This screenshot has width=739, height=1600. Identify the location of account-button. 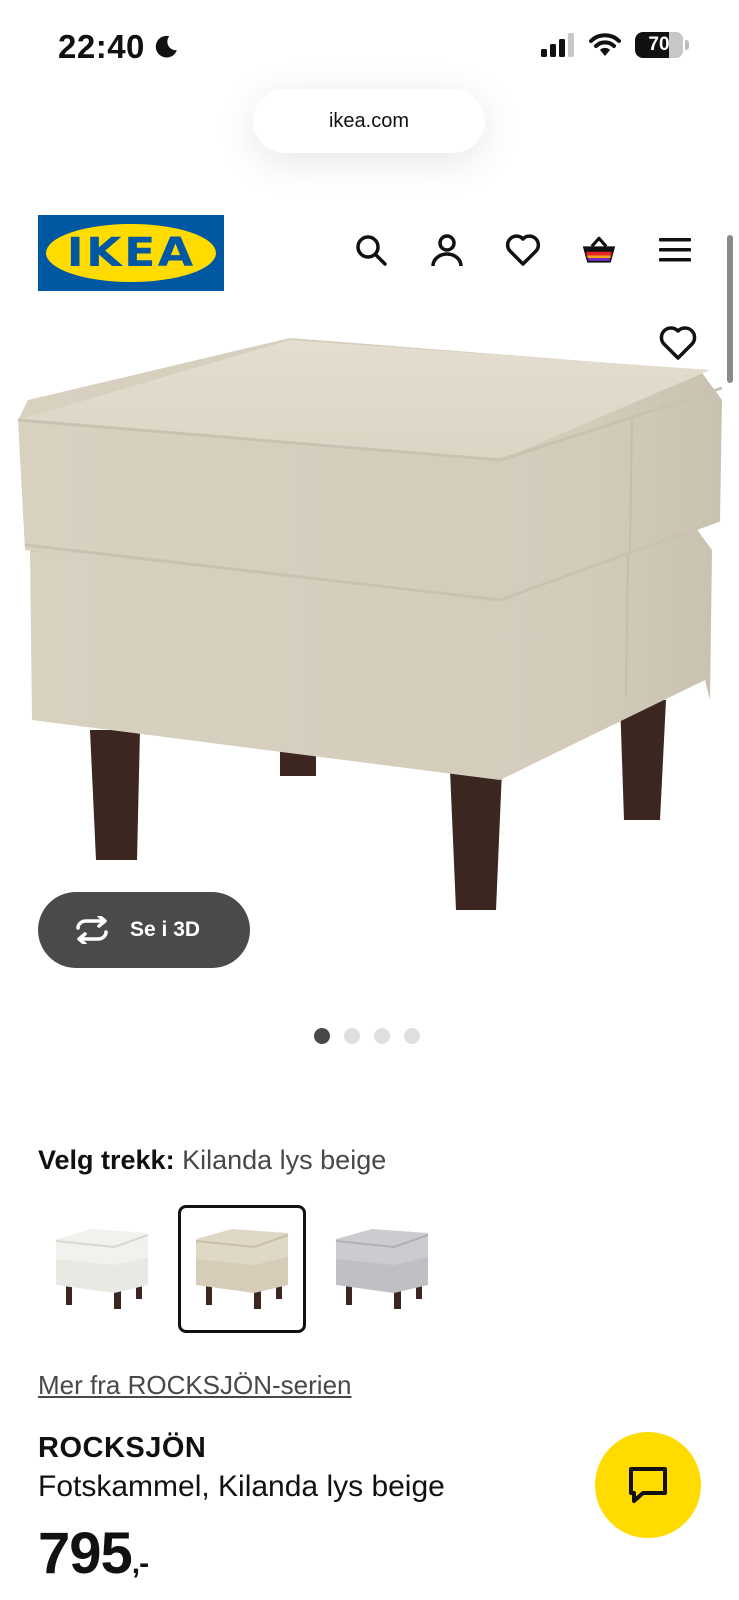
(447, 250).